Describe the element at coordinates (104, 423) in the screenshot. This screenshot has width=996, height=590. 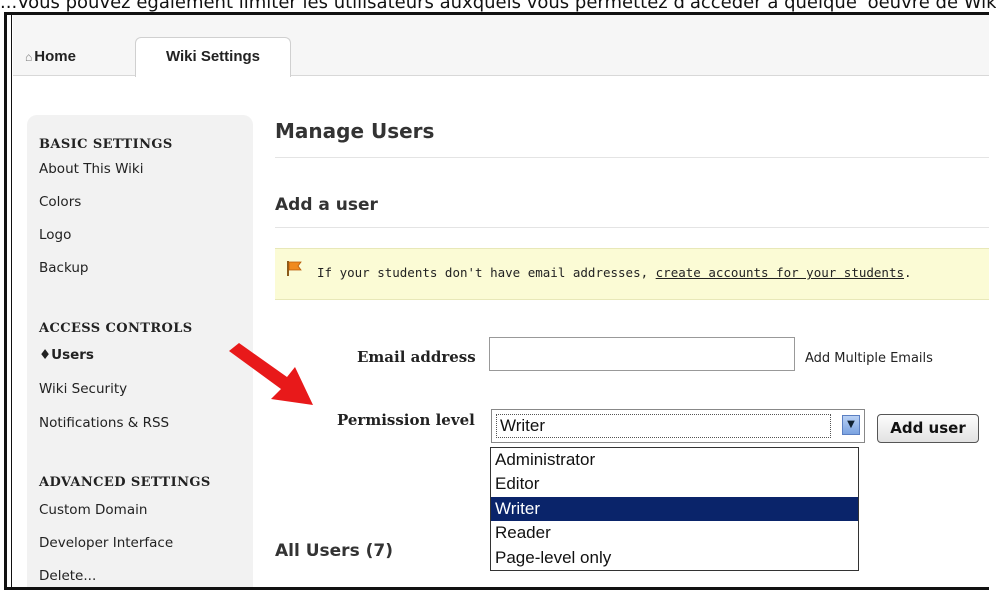
I see `sidebar-item-notifications: Notifications & RSS` at that location.